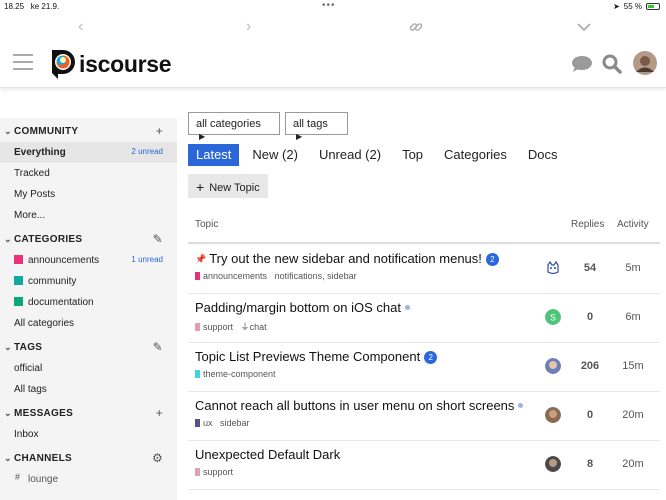 Image resolution: width=666 pixels, height=500 pixels. What do you see at coordinates (88, 302) in the screenshot?
I see `sidebar-item-documentation: documentation` at bounding box center [88, 302].